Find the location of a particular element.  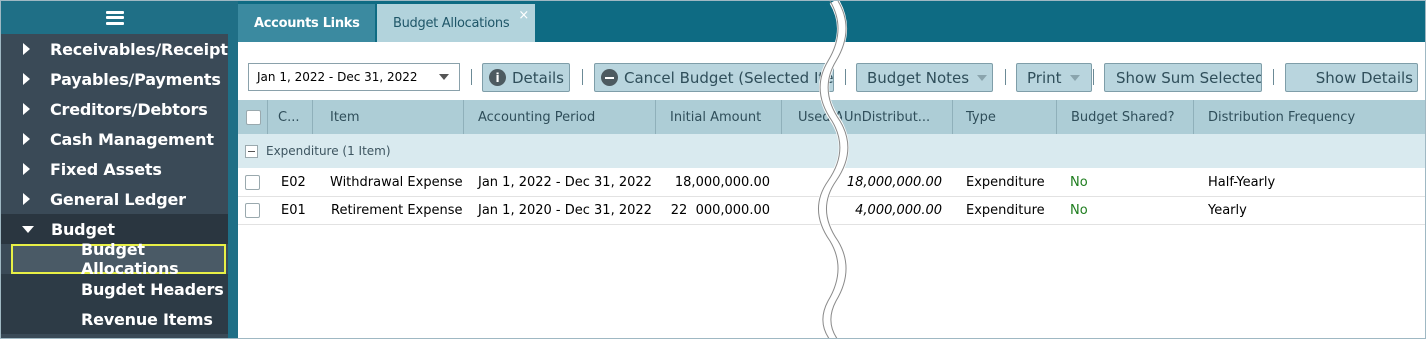

close-icon: × is located at coordinates (523, 15).